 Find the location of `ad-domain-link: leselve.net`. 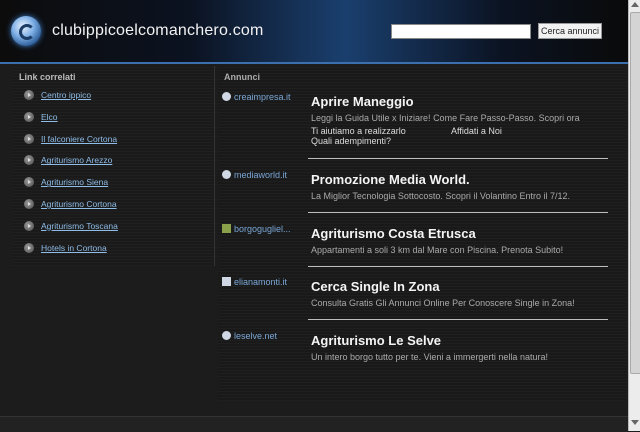

ad-domain-link: leselve.net is located at coordinates (249, 336).